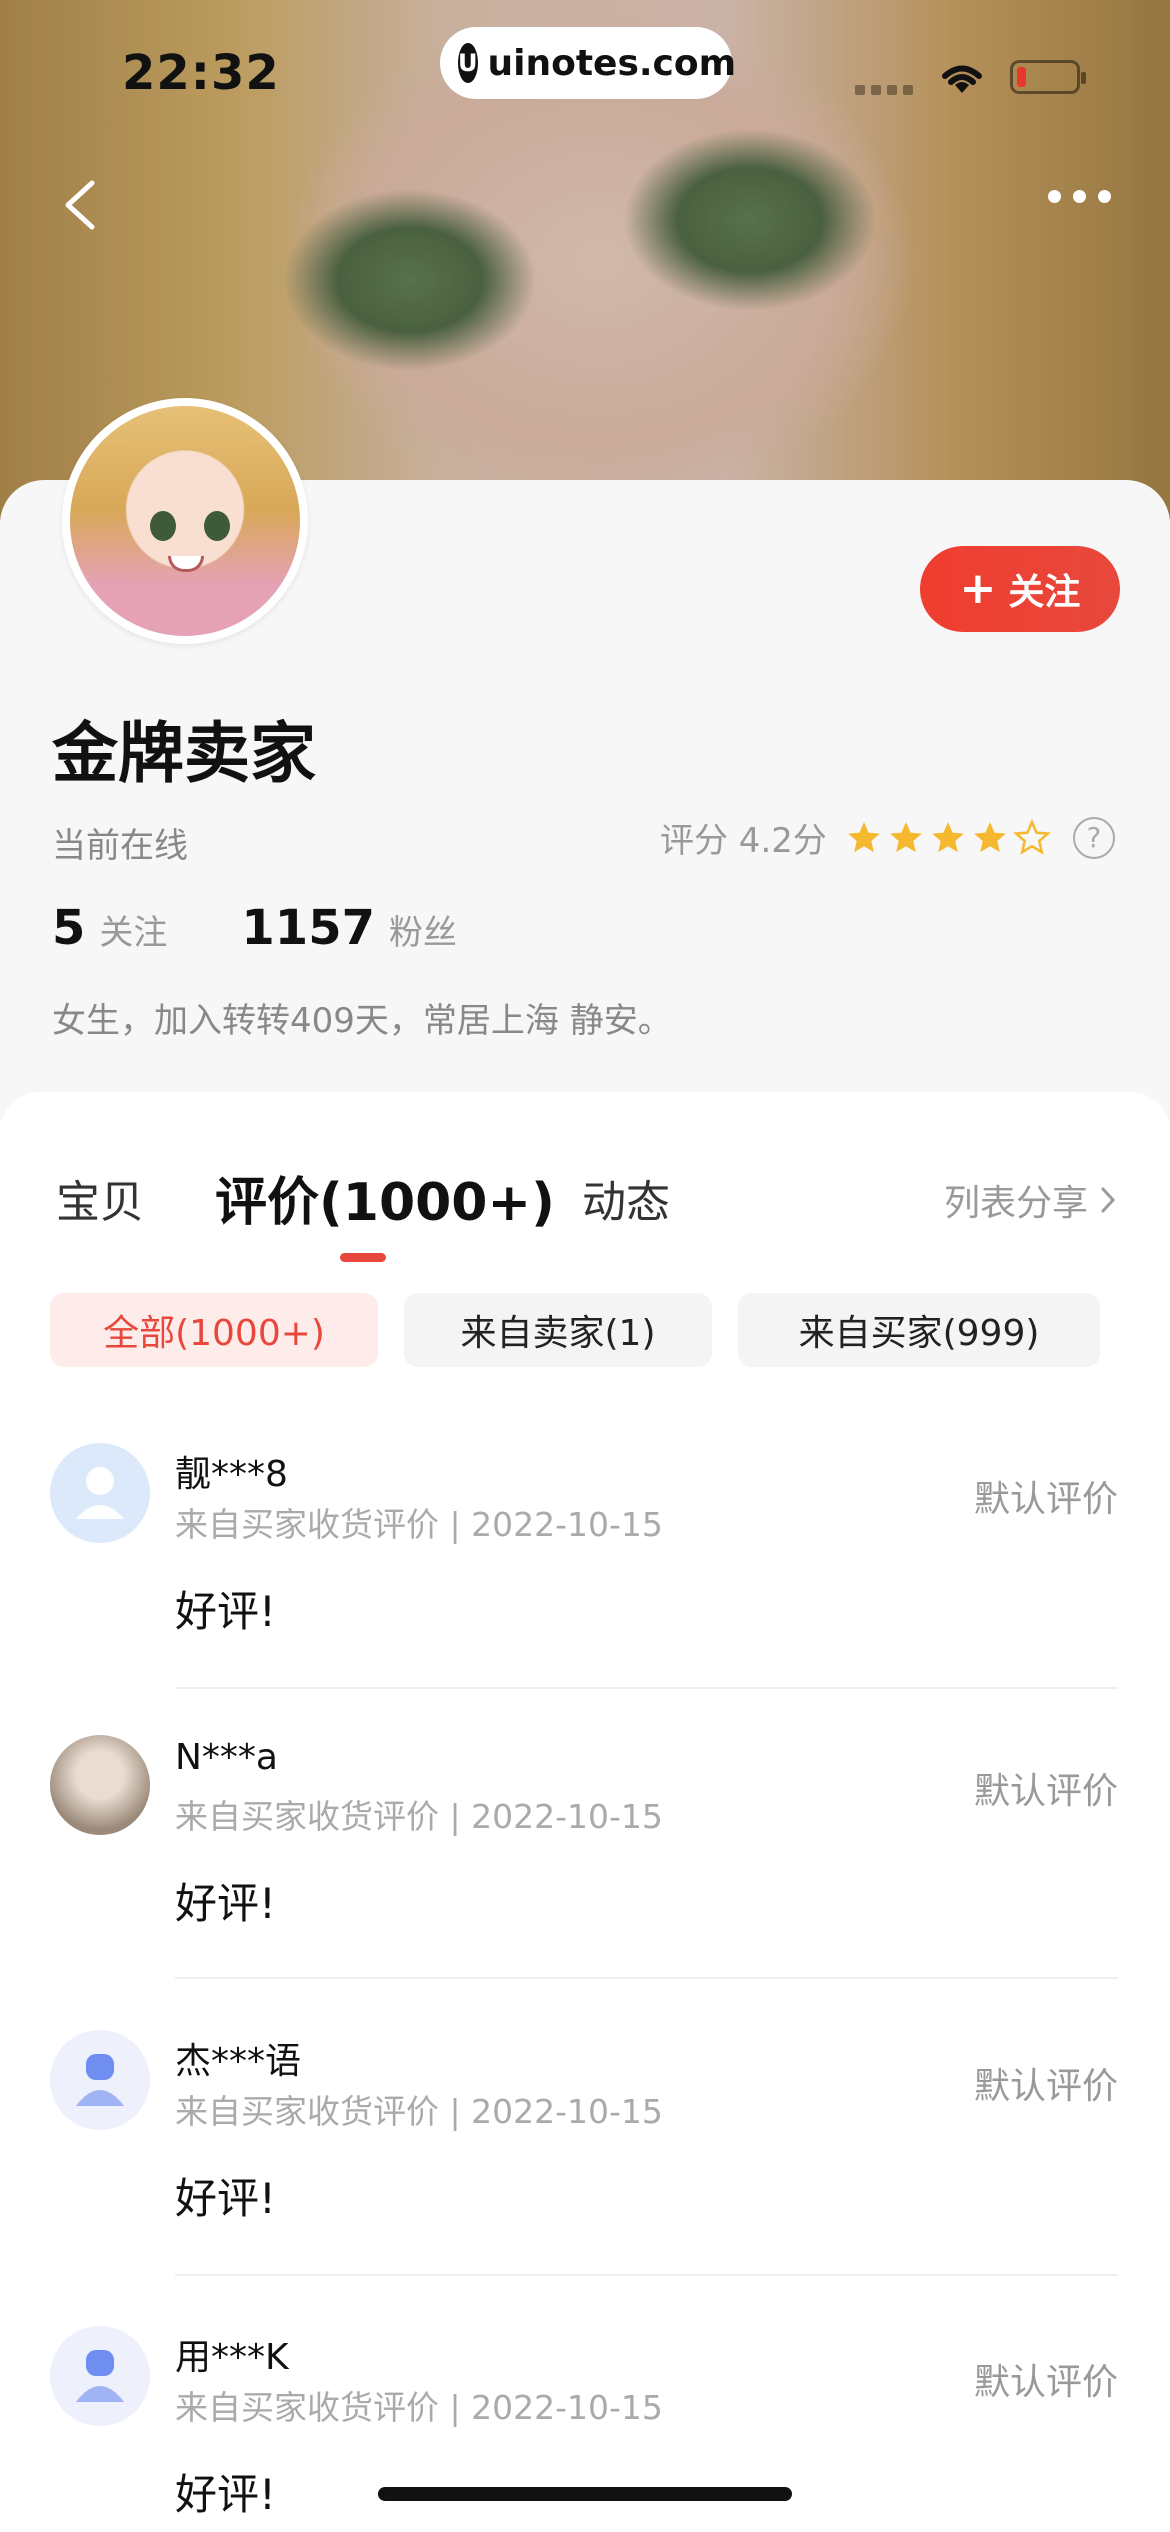 Image resolution: width=1170 pixels, height=2532 pixels. What do you see at coordinates (308, 928) in the screenshot?
I see `fans-count: 1157` at bounding box center [308, 928].